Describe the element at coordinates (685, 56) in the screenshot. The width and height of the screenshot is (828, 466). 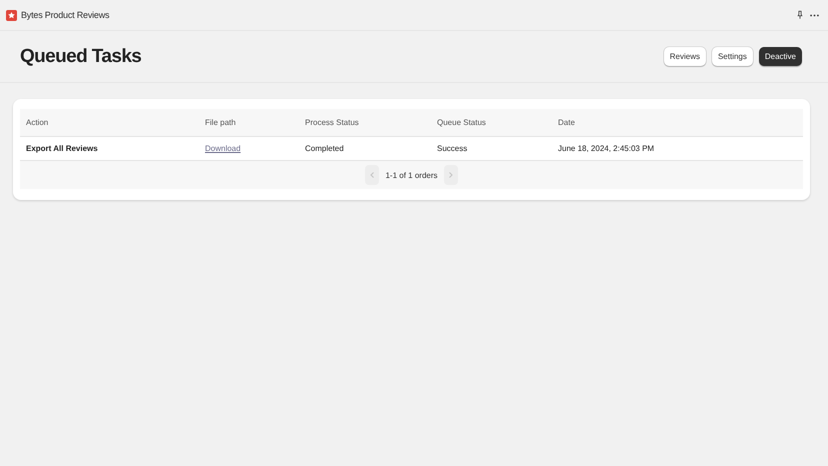
I see `action-button: Reviews` at that location.